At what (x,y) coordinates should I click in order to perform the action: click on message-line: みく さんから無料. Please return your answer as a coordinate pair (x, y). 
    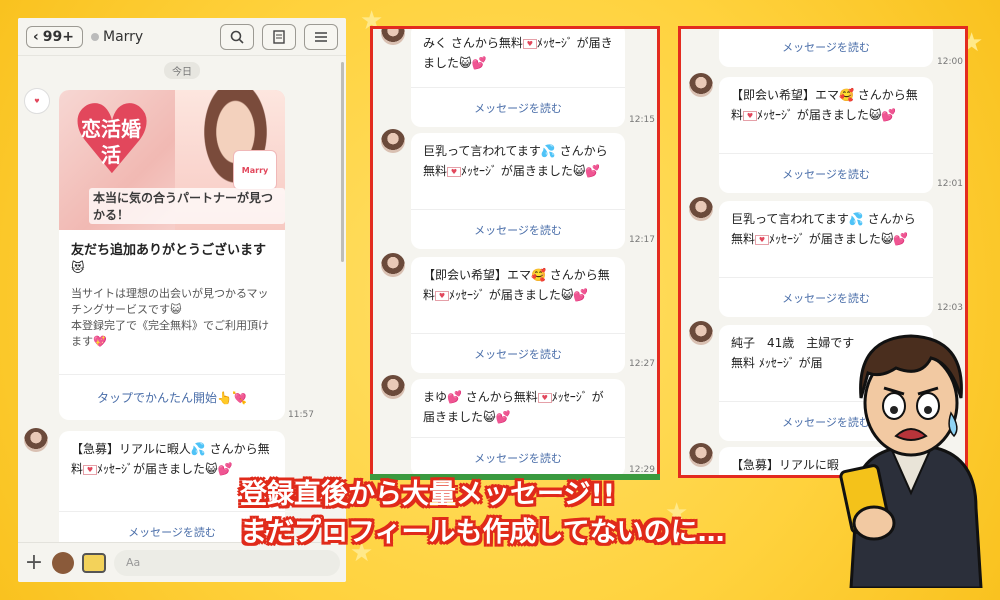
    Looking at the image, I should click on (473, 43).